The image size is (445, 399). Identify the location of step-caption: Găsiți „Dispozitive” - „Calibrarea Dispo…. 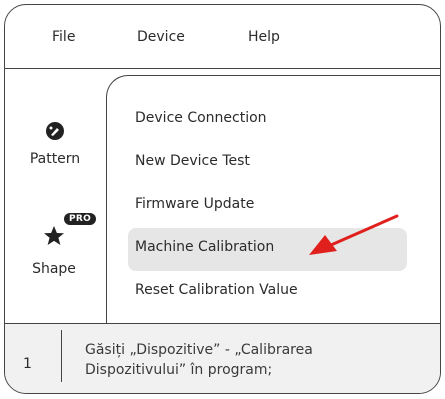
(199, 360).